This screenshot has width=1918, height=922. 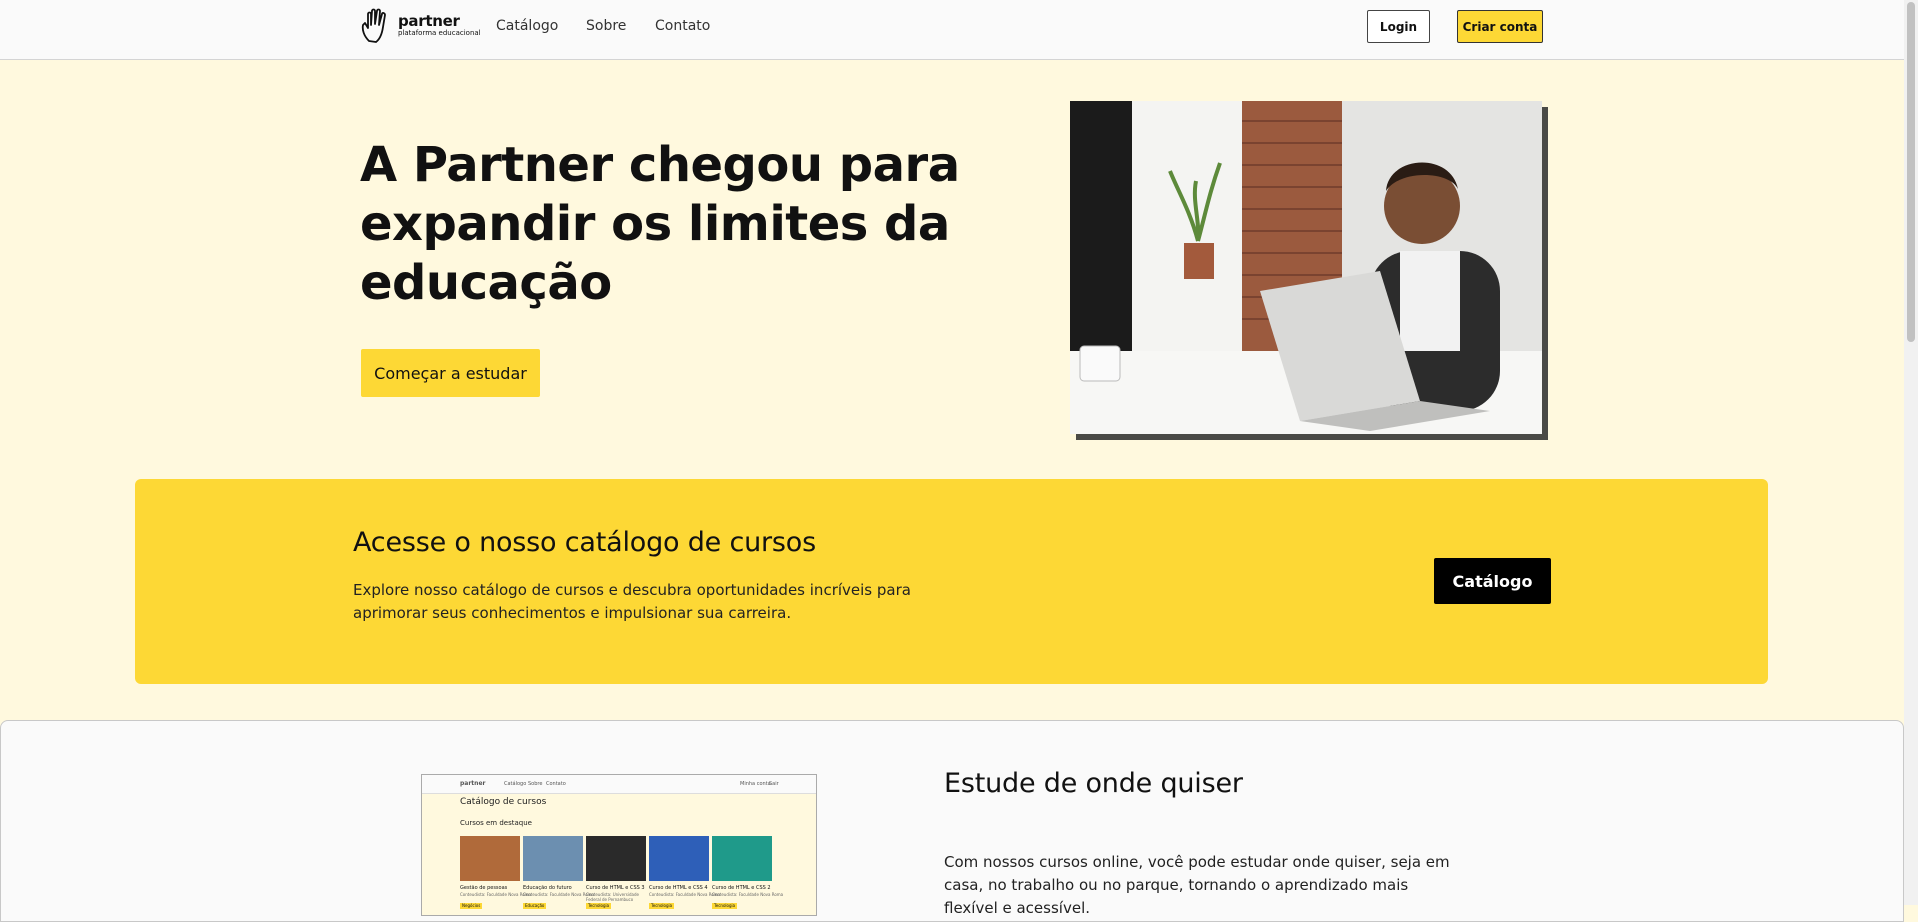 I want to click on login-button: Login, so click(x=1398, y=26).